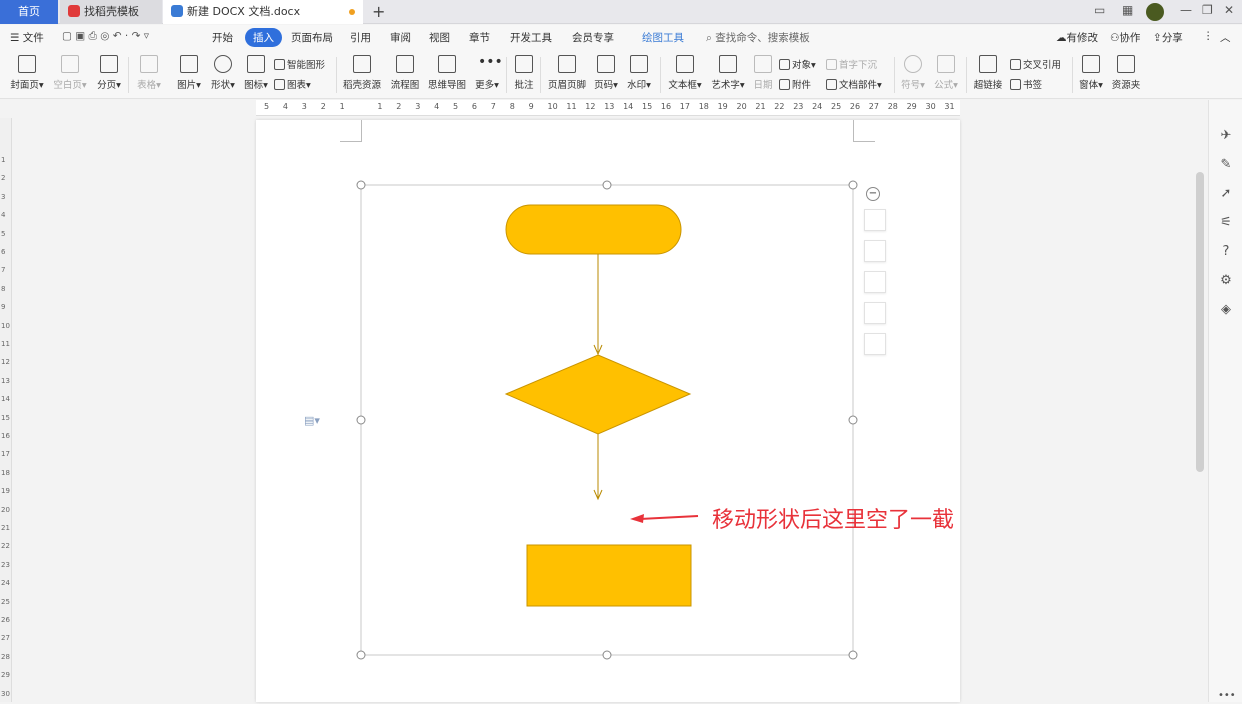 The width and height of the screenshot is (1242, 704). Describe the element at coordinates (875, 220) in the screenshot. I see `layout-options-icon` at that location.